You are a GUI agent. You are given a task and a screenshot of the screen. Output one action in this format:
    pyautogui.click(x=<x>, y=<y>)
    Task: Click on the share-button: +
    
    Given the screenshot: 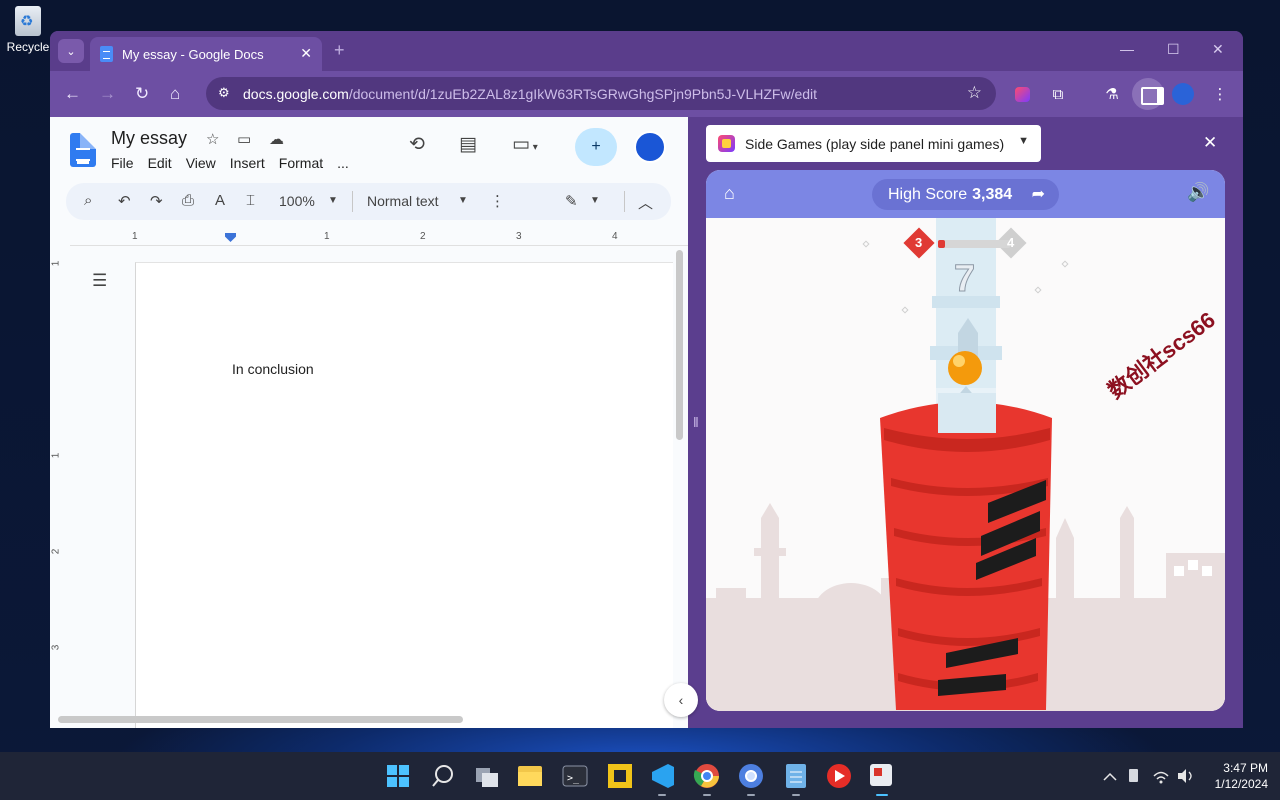 What is the action you would take?
    pyautogui.click(x=596, y=147)
    